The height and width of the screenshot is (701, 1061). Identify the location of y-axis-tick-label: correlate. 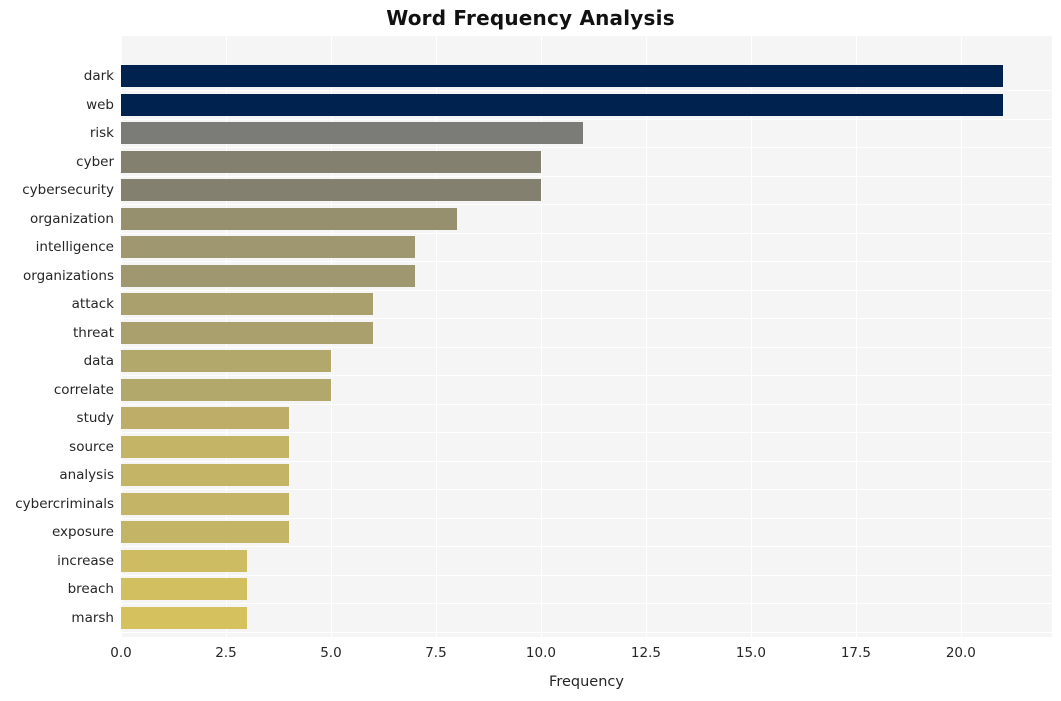
(83, 389).